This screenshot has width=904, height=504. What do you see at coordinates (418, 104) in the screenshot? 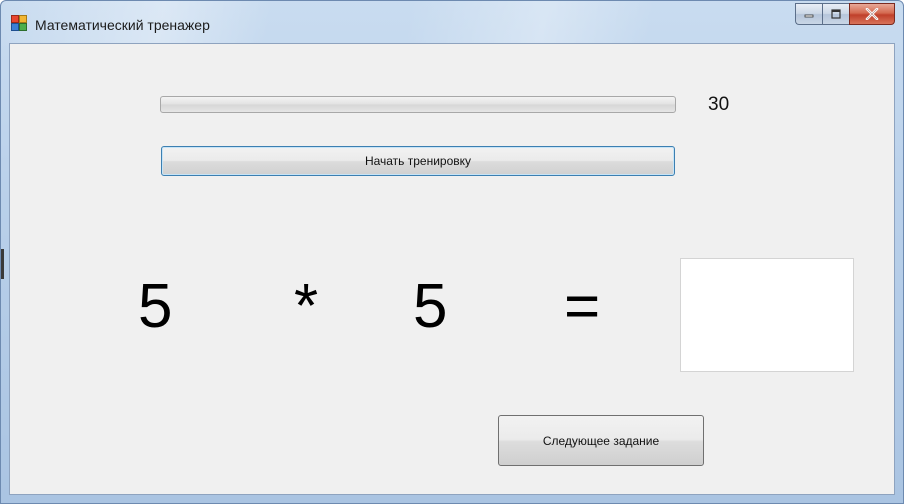
I see `timer-progress-bar` at bounding box center [418, 104].